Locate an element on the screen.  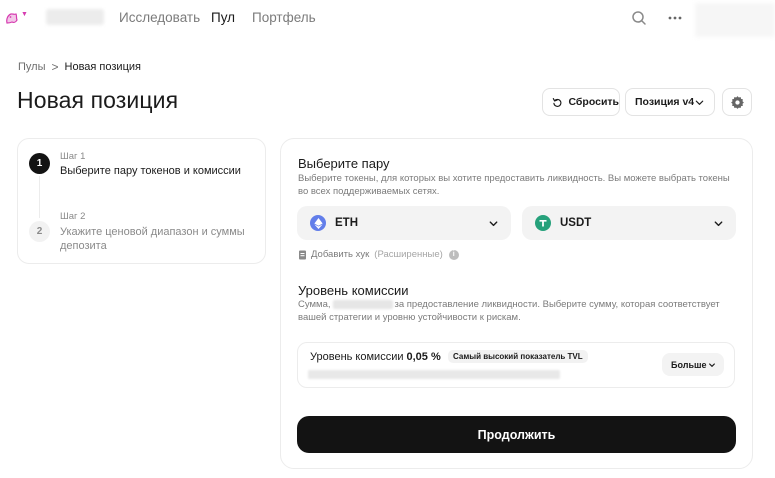
fee-description-start: Сумма, is located at coordinates (314, 304).